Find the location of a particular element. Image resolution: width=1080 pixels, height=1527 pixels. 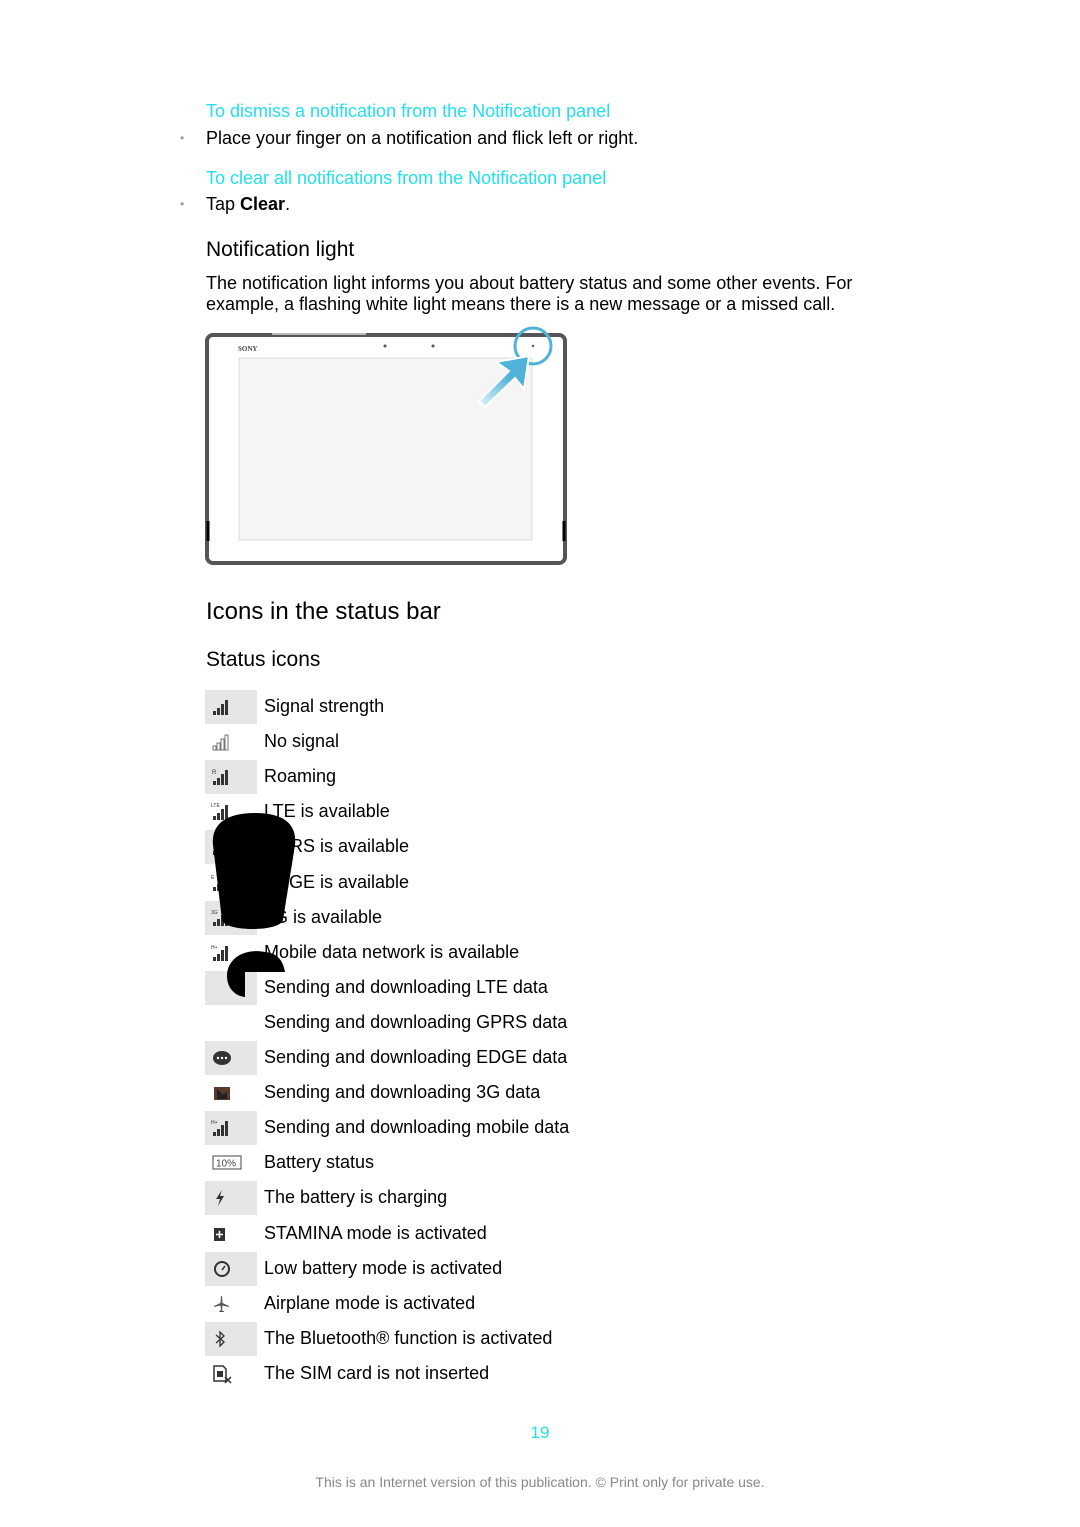

airplane-icon is located at coordinates (221, 1303).